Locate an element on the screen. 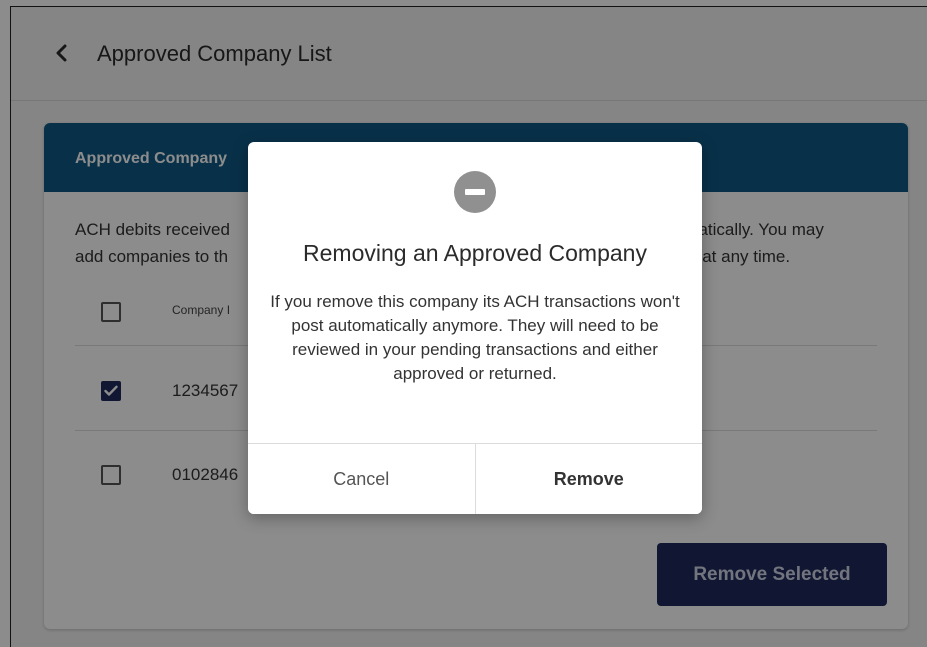  remove-button: Remove is located at coordinates (588, 479).